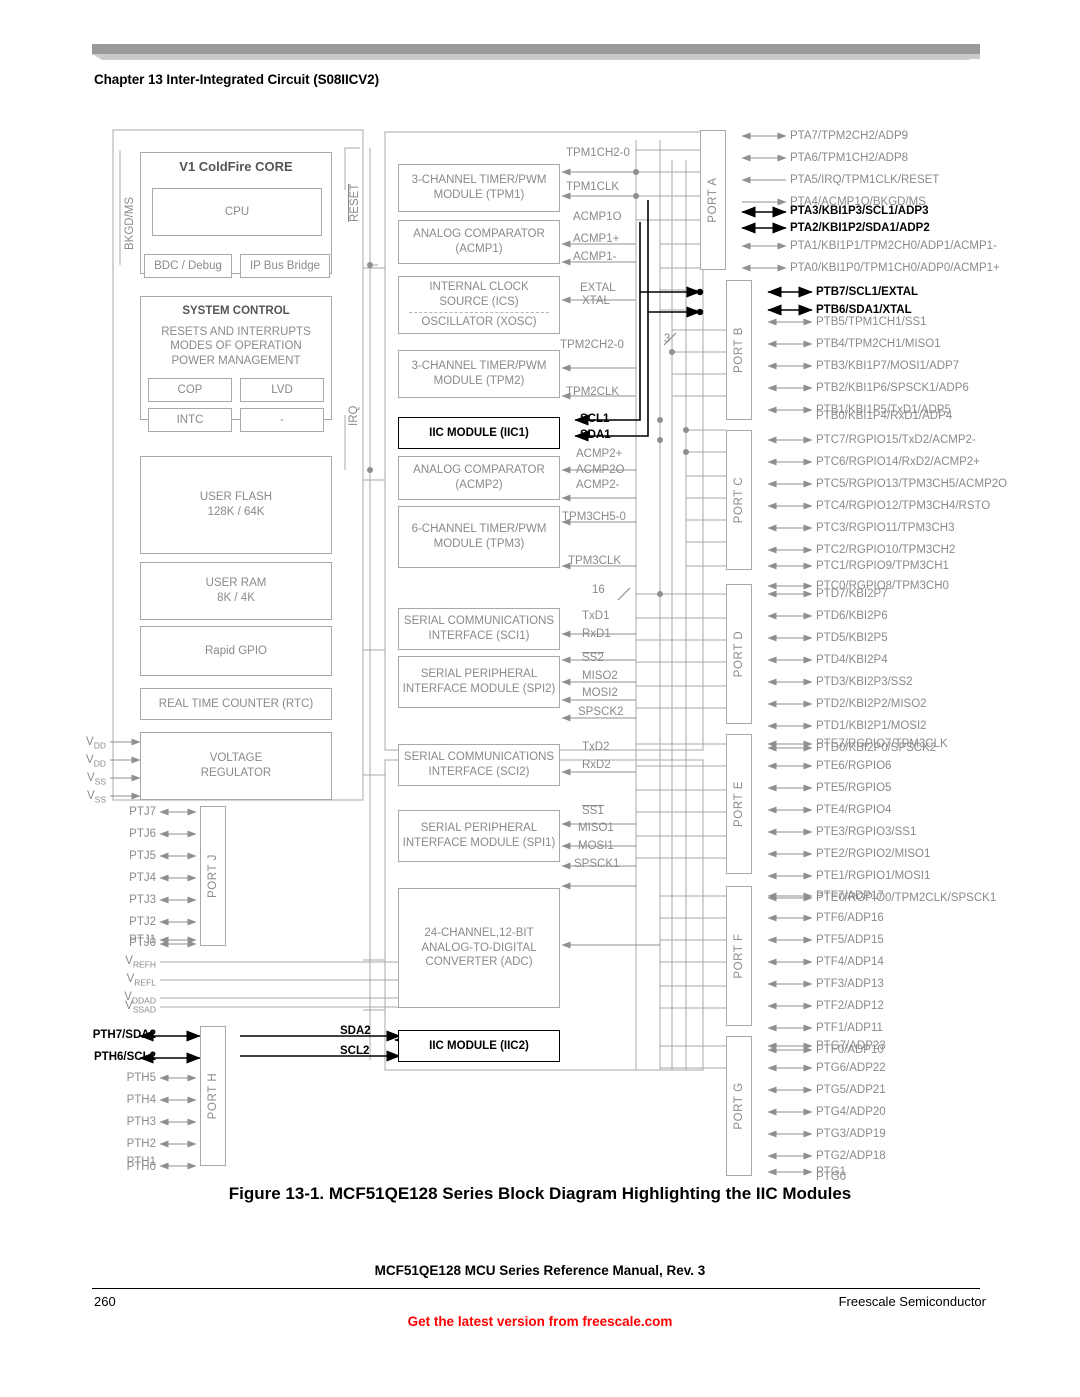  I want to click on pin-ptj0: PTJ0, so click(142, 943).